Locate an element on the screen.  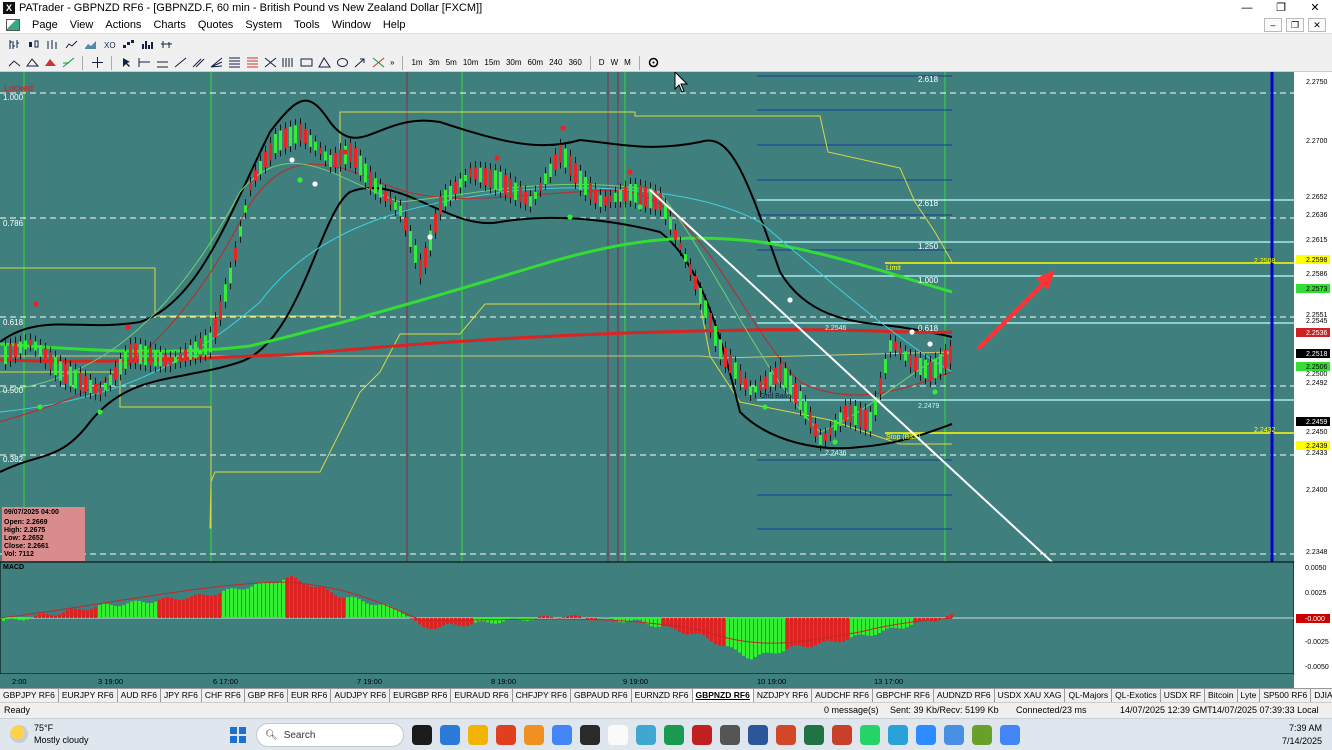
mdi-minimize-button: – is located at coordinates (1273, 24).